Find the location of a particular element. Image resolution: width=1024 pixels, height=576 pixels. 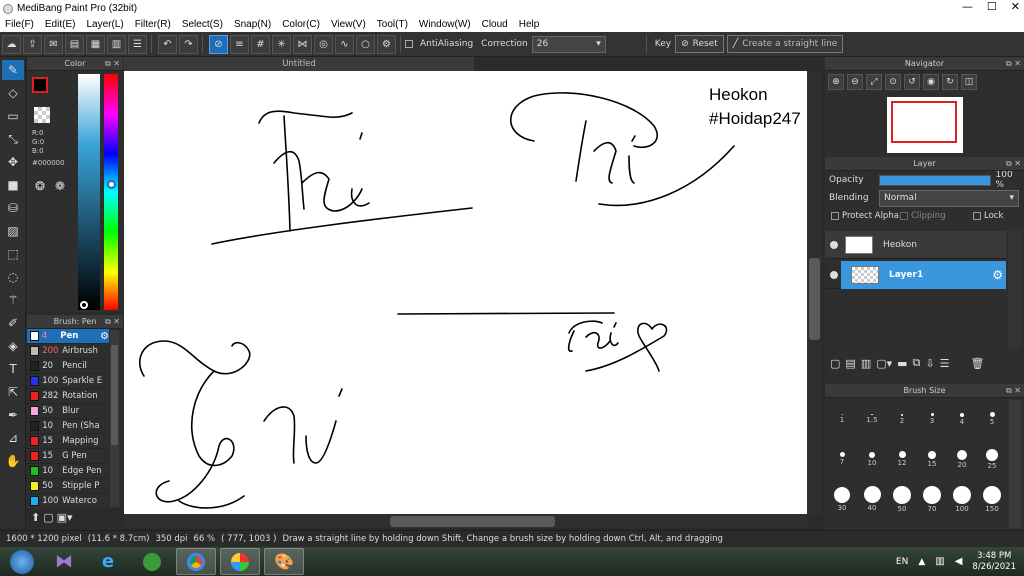

brush-size-option: 25 is located at coordinates (992, 459).